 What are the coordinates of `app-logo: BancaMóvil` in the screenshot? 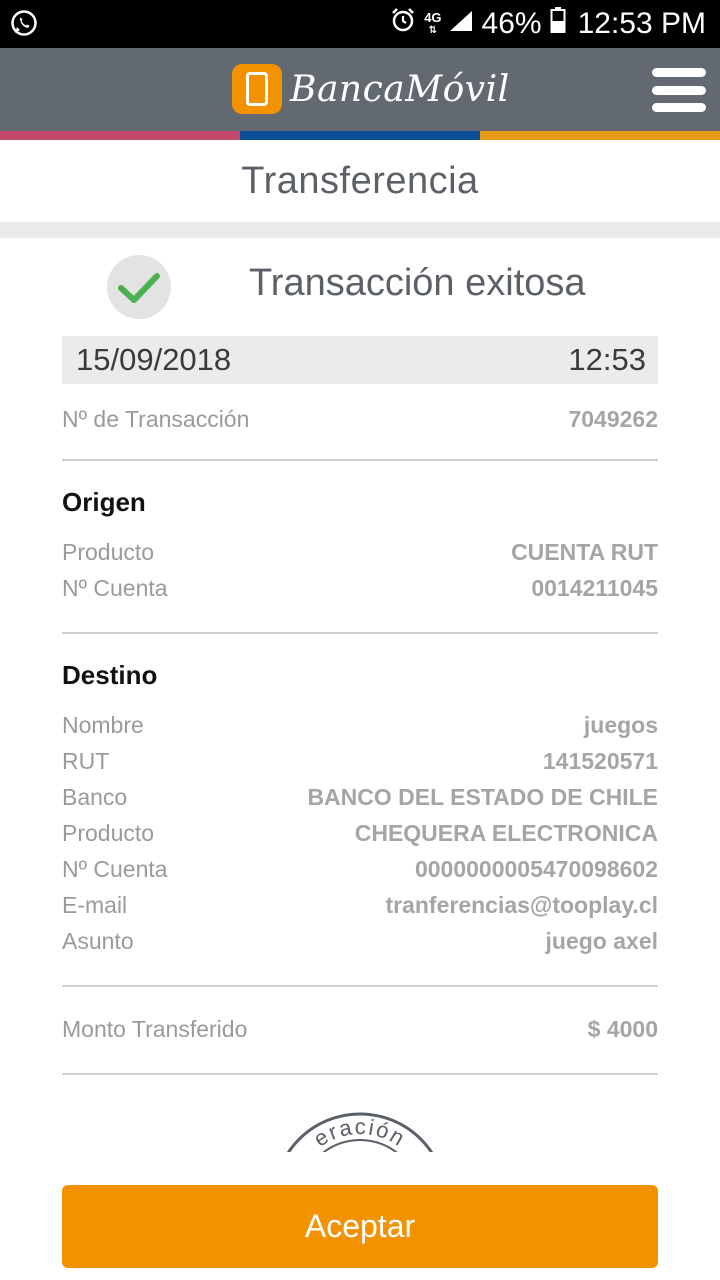 It's located at (371, 89).